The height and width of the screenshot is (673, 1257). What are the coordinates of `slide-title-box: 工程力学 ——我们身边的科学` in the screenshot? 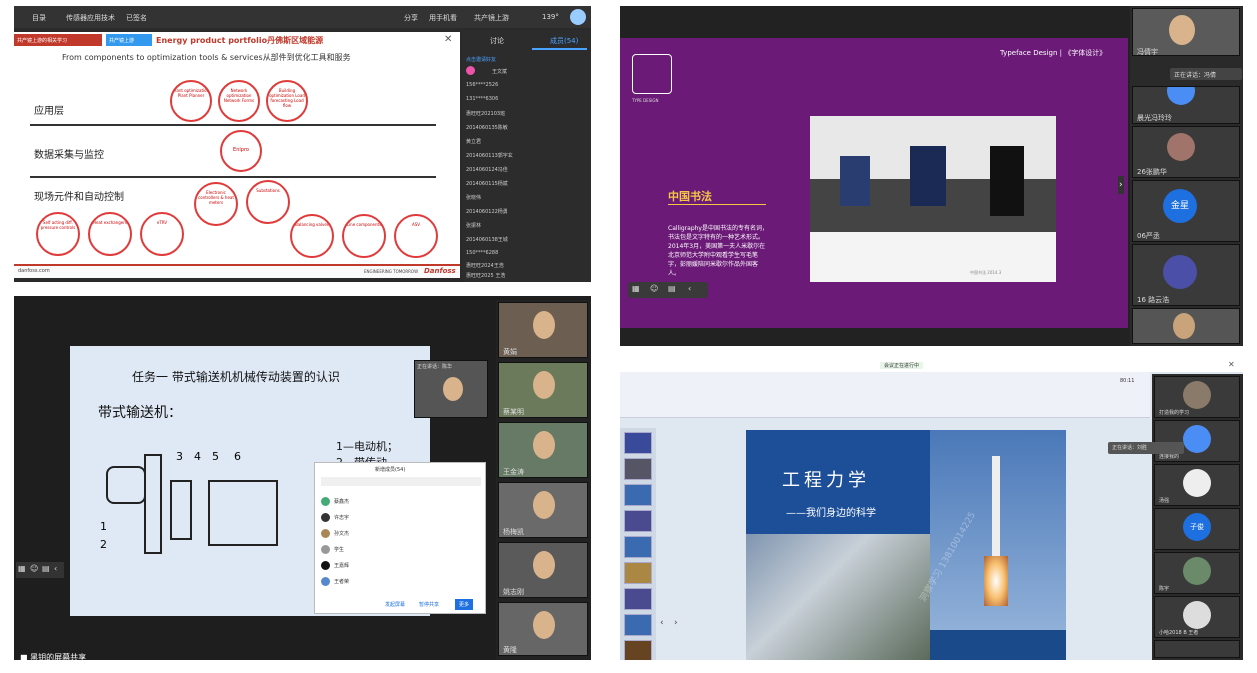 It's located at (838, 482).